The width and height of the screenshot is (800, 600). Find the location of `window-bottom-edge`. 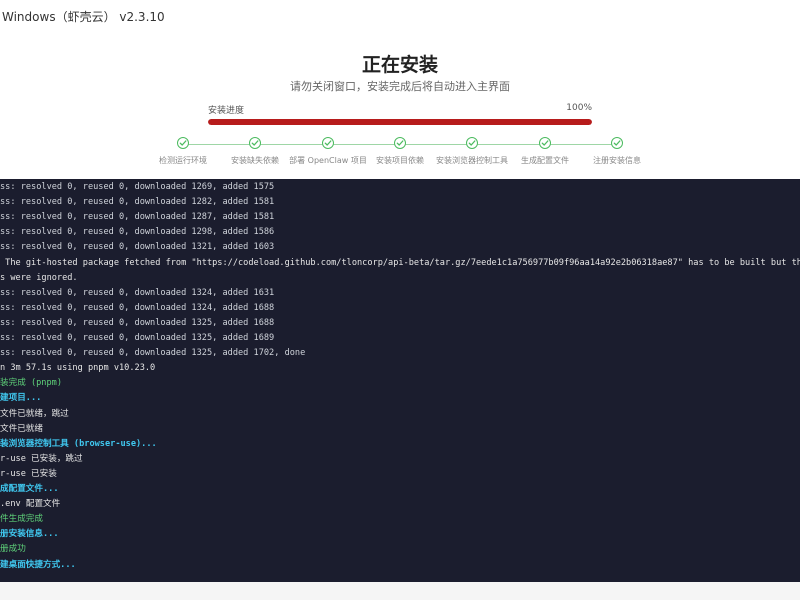

window-bottom-edge is located at coordinates (400, 591).